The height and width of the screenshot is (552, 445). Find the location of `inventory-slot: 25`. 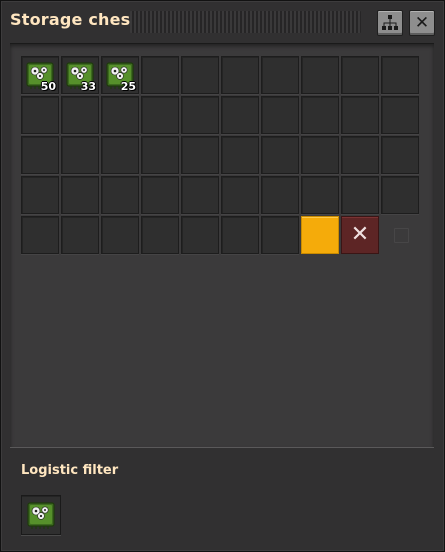

inventory-slot: 25 is located at coordinates (120, 75).